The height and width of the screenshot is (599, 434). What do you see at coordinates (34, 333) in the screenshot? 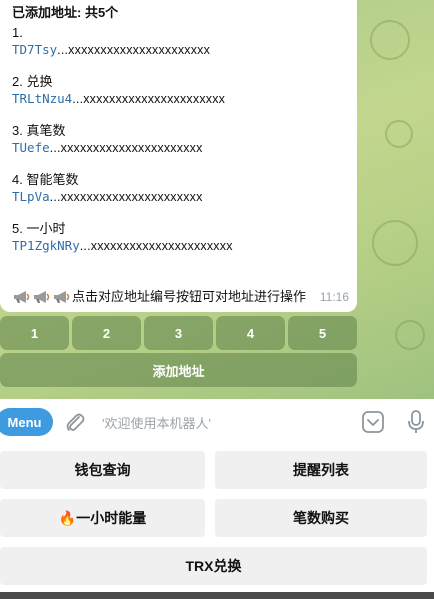
I see `inline-button-1: 1` at bounding box center [34, 333].